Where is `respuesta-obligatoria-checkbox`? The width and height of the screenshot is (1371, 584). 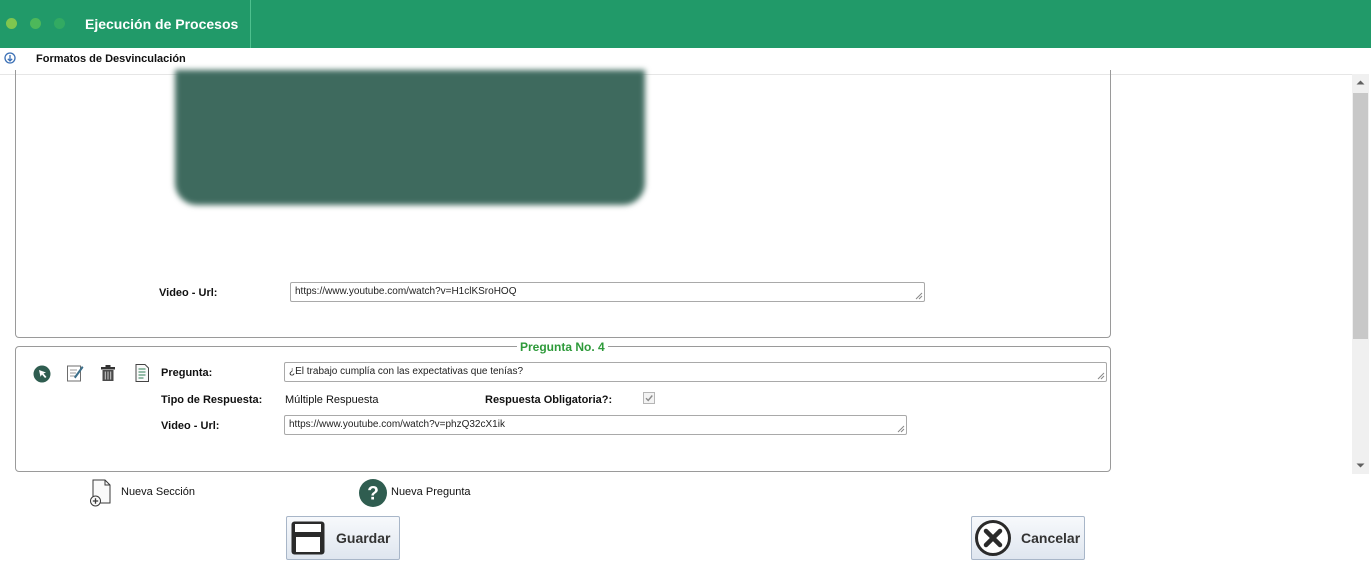 respuesta-obligatoria-checkbox is located at coordinates (649, 398).